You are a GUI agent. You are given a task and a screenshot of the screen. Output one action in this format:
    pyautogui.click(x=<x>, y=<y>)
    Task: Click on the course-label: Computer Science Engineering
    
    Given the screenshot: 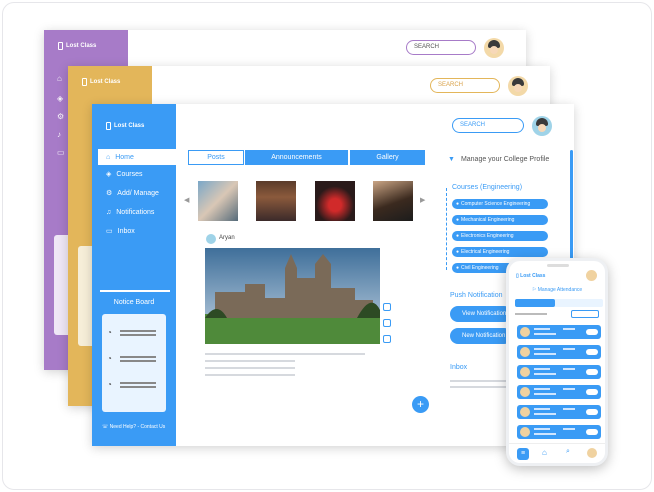 What is the action you would take?
    pyautogui.click(x=496, y=204)
    